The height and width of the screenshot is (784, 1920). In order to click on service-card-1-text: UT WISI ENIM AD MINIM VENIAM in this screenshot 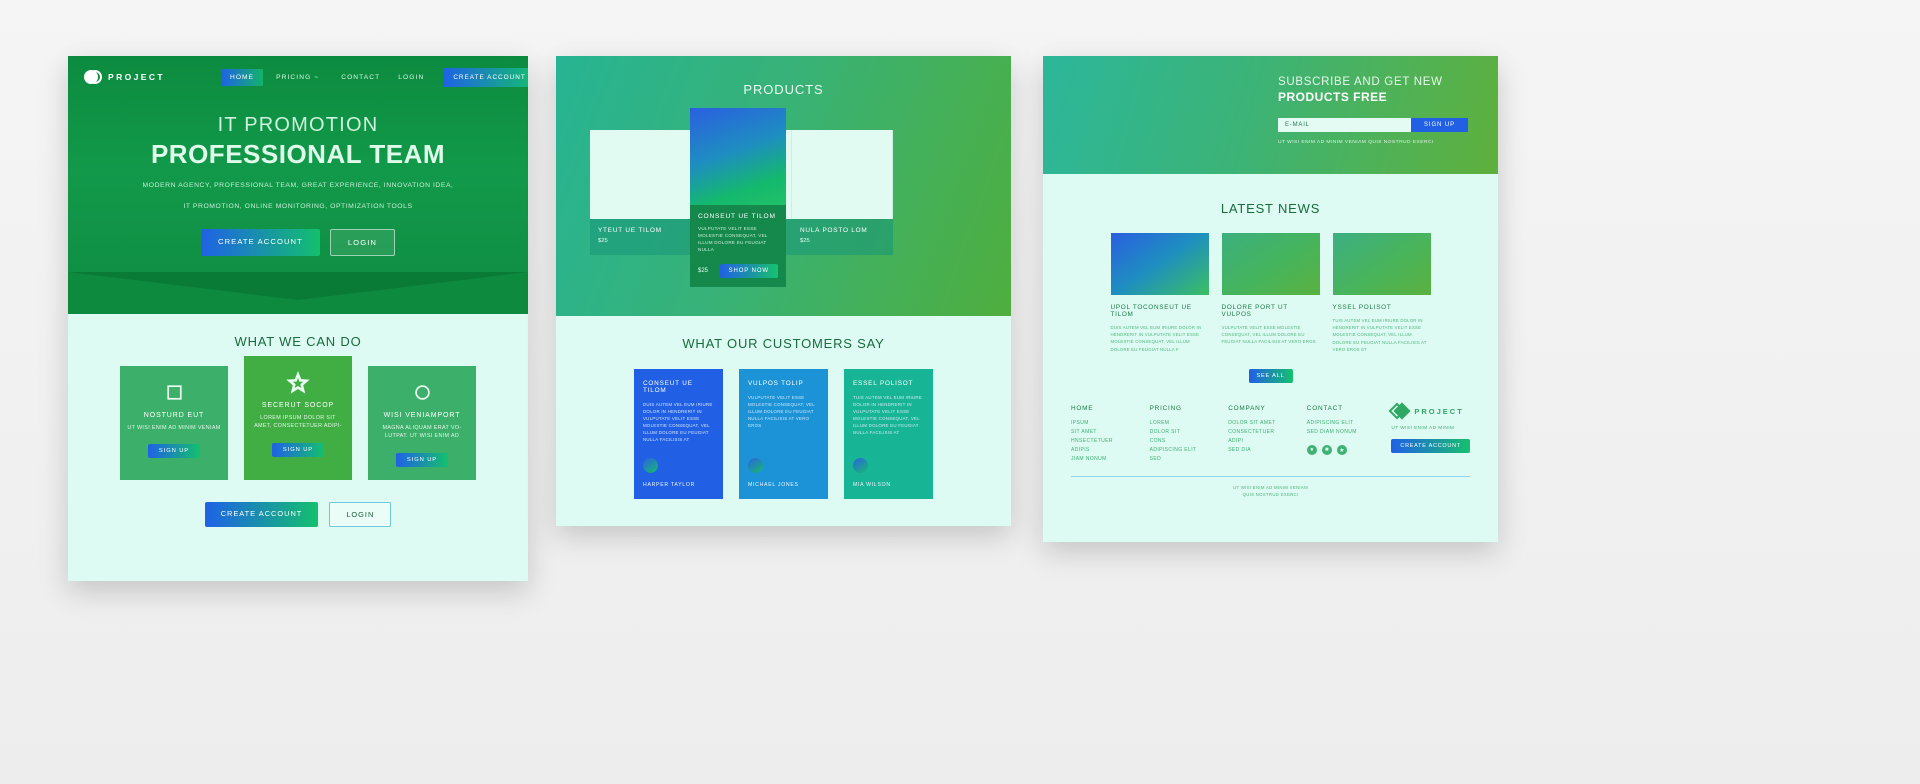, I will do `click(174, 428)`.